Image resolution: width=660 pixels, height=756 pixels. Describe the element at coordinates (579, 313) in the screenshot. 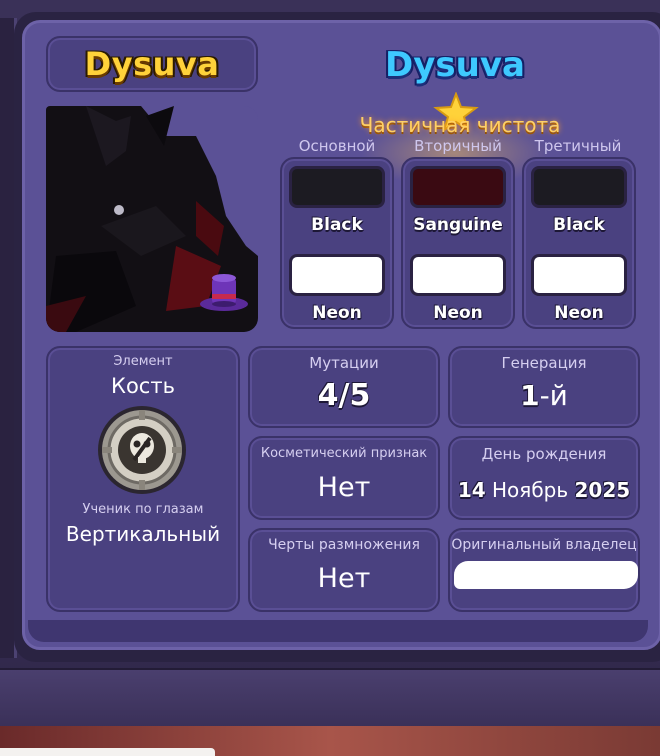

I see `neon-name-tertiary: Neon` at that location.